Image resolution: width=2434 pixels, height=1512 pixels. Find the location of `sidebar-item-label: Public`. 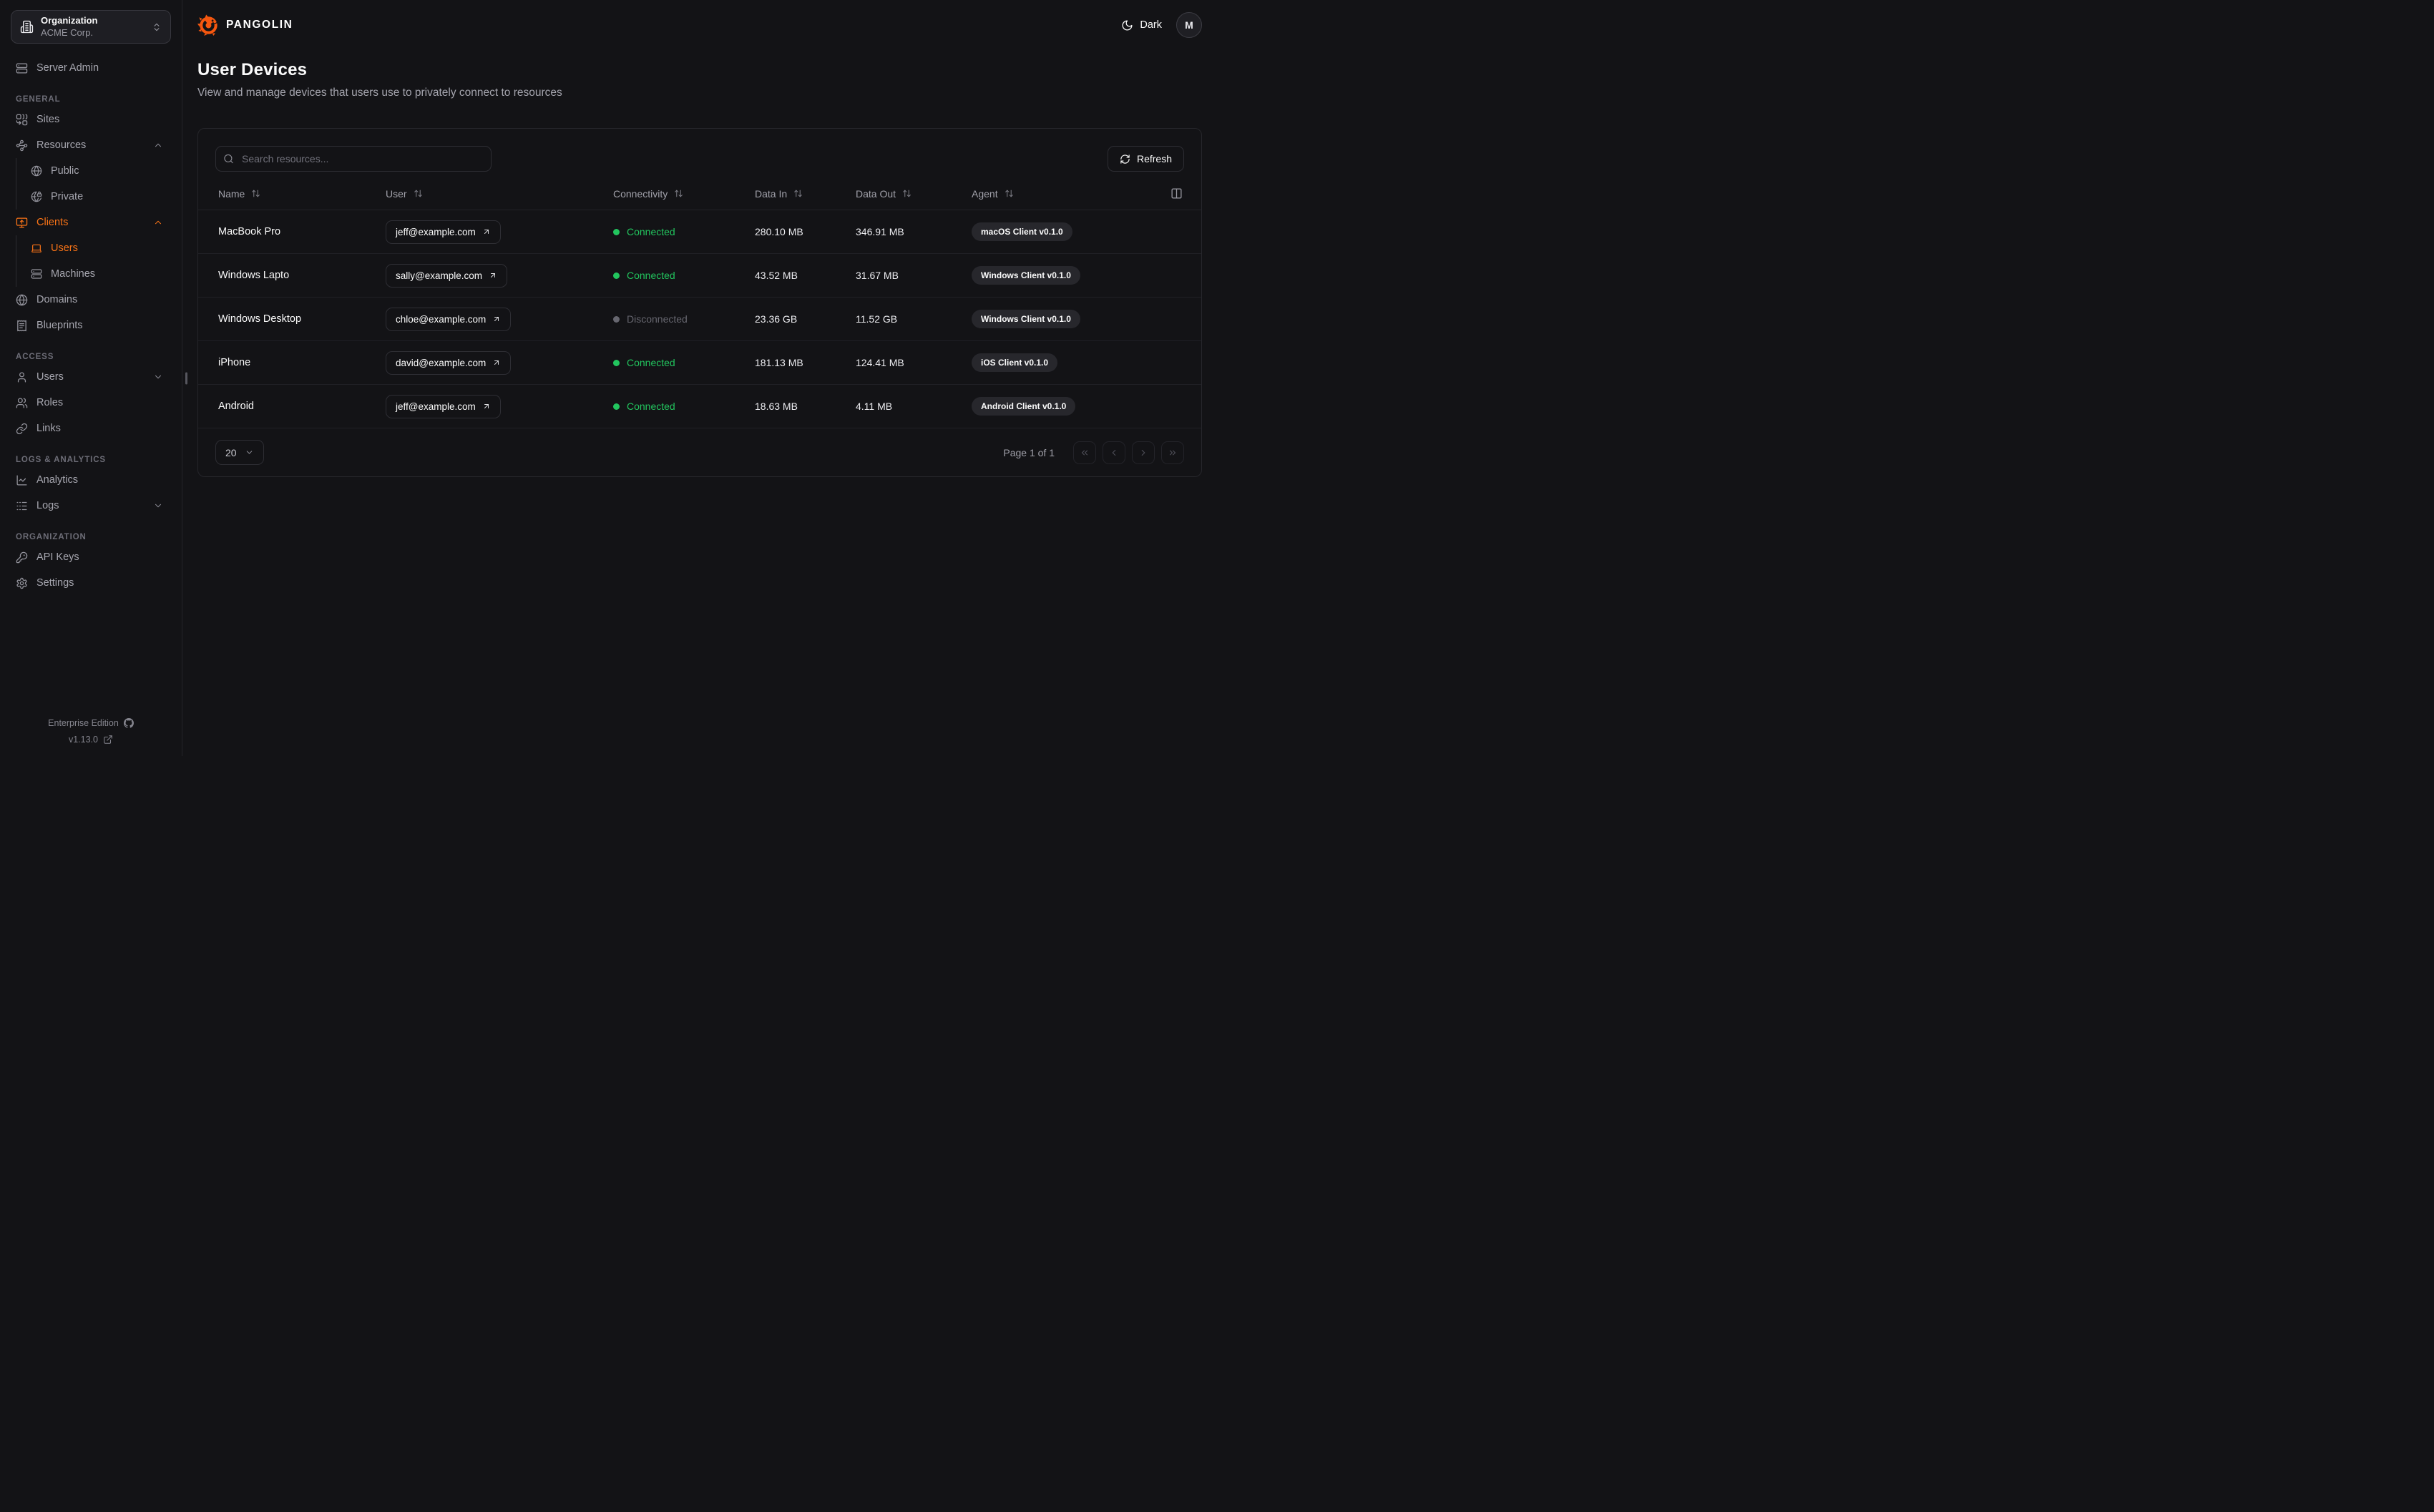

sidebar-item-label: Public is located at coordinates (65, 171).